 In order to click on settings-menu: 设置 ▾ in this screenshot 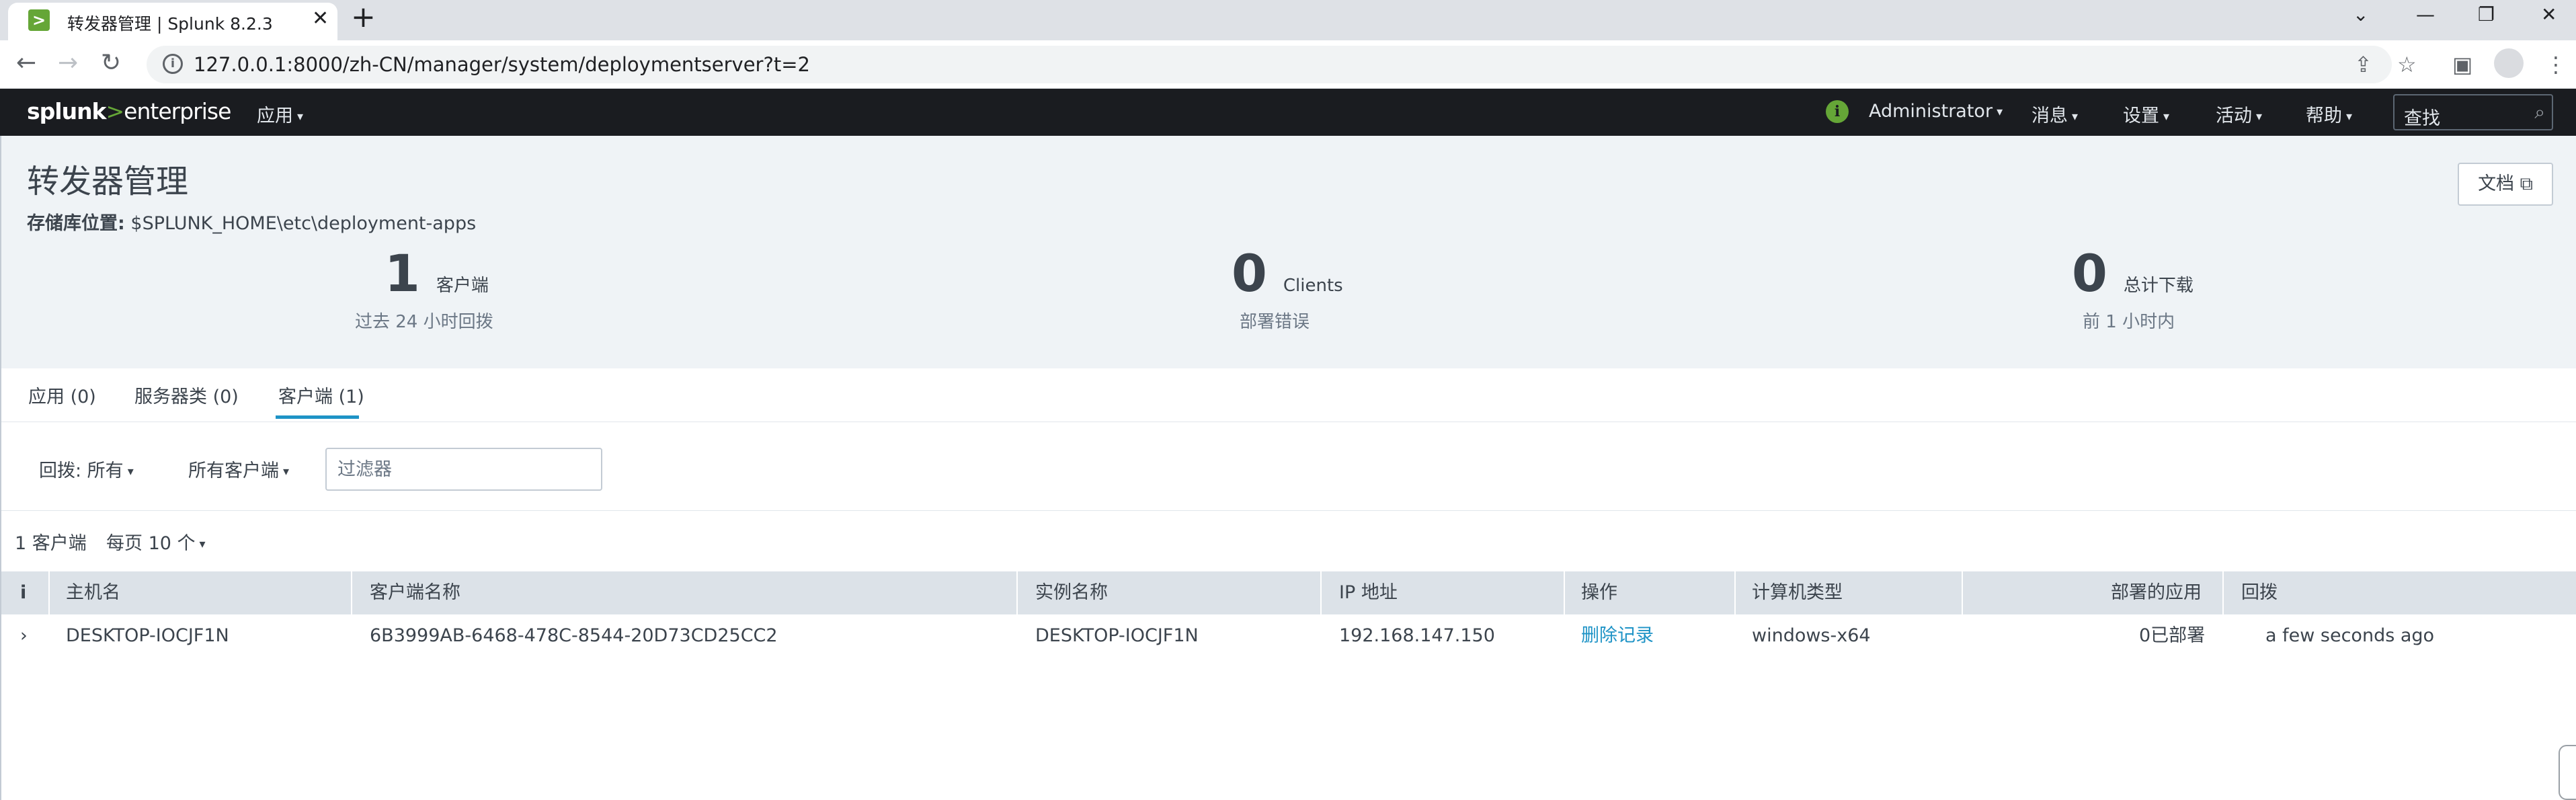, I will do `click(2146, 114)`.